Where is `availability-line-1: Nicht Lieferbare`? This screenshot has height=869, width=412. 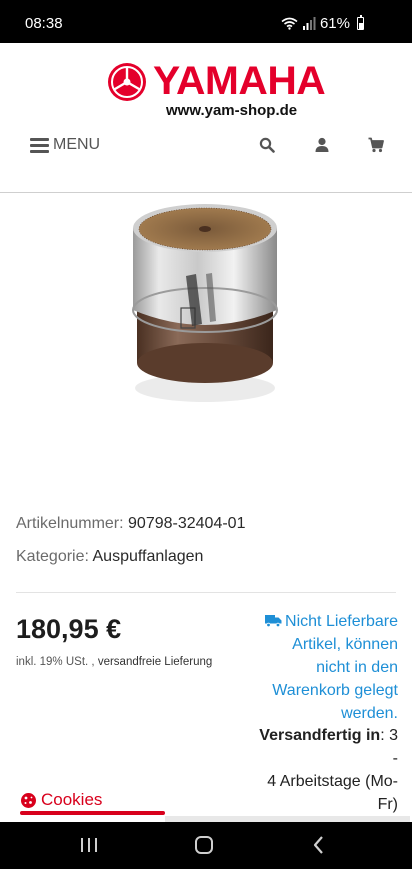 availability-line-1: Nicht Lieferbare is located at coordinates (323, 621).